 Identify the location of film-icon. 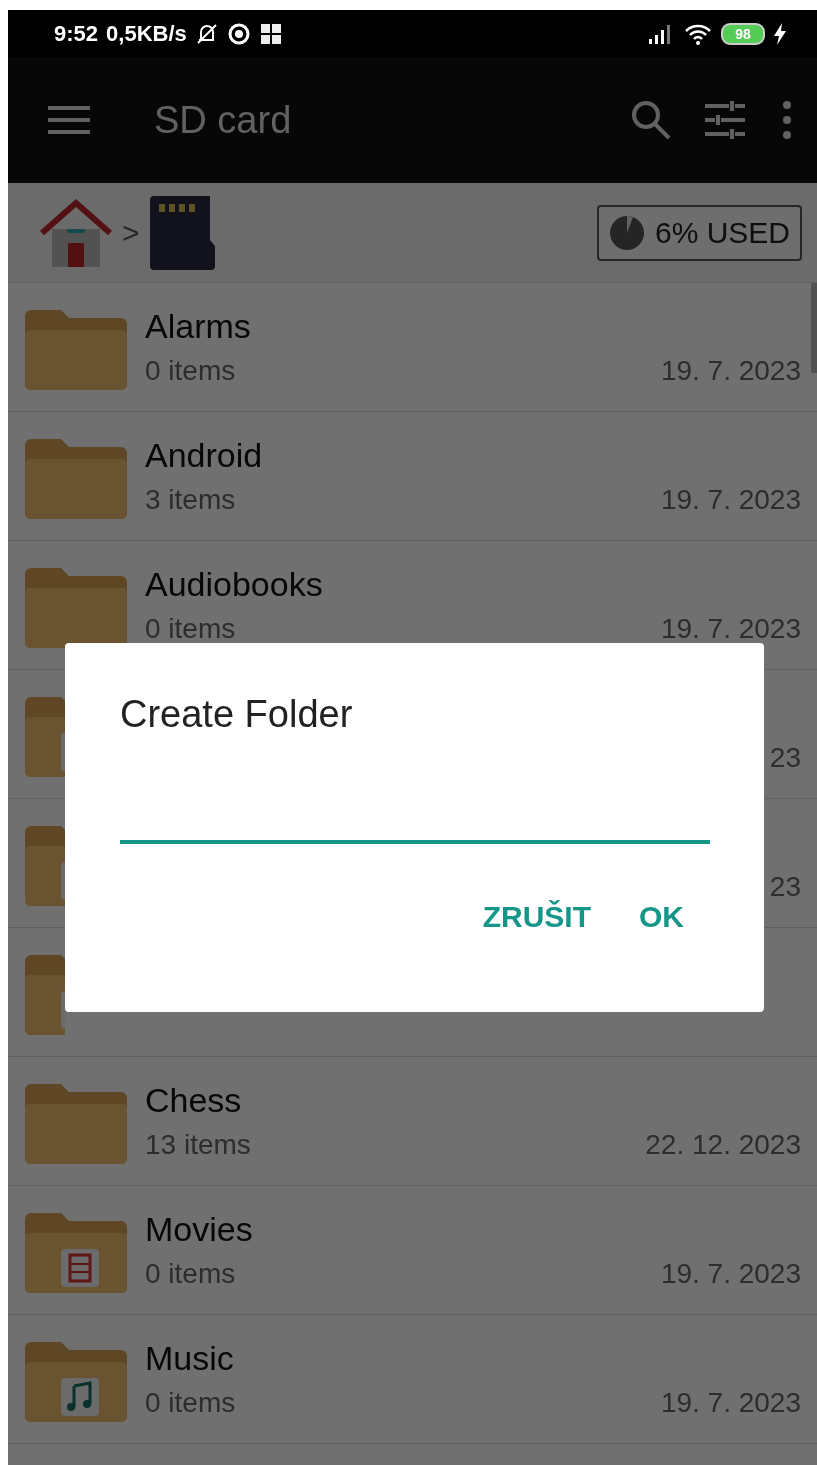
(80, 1268).